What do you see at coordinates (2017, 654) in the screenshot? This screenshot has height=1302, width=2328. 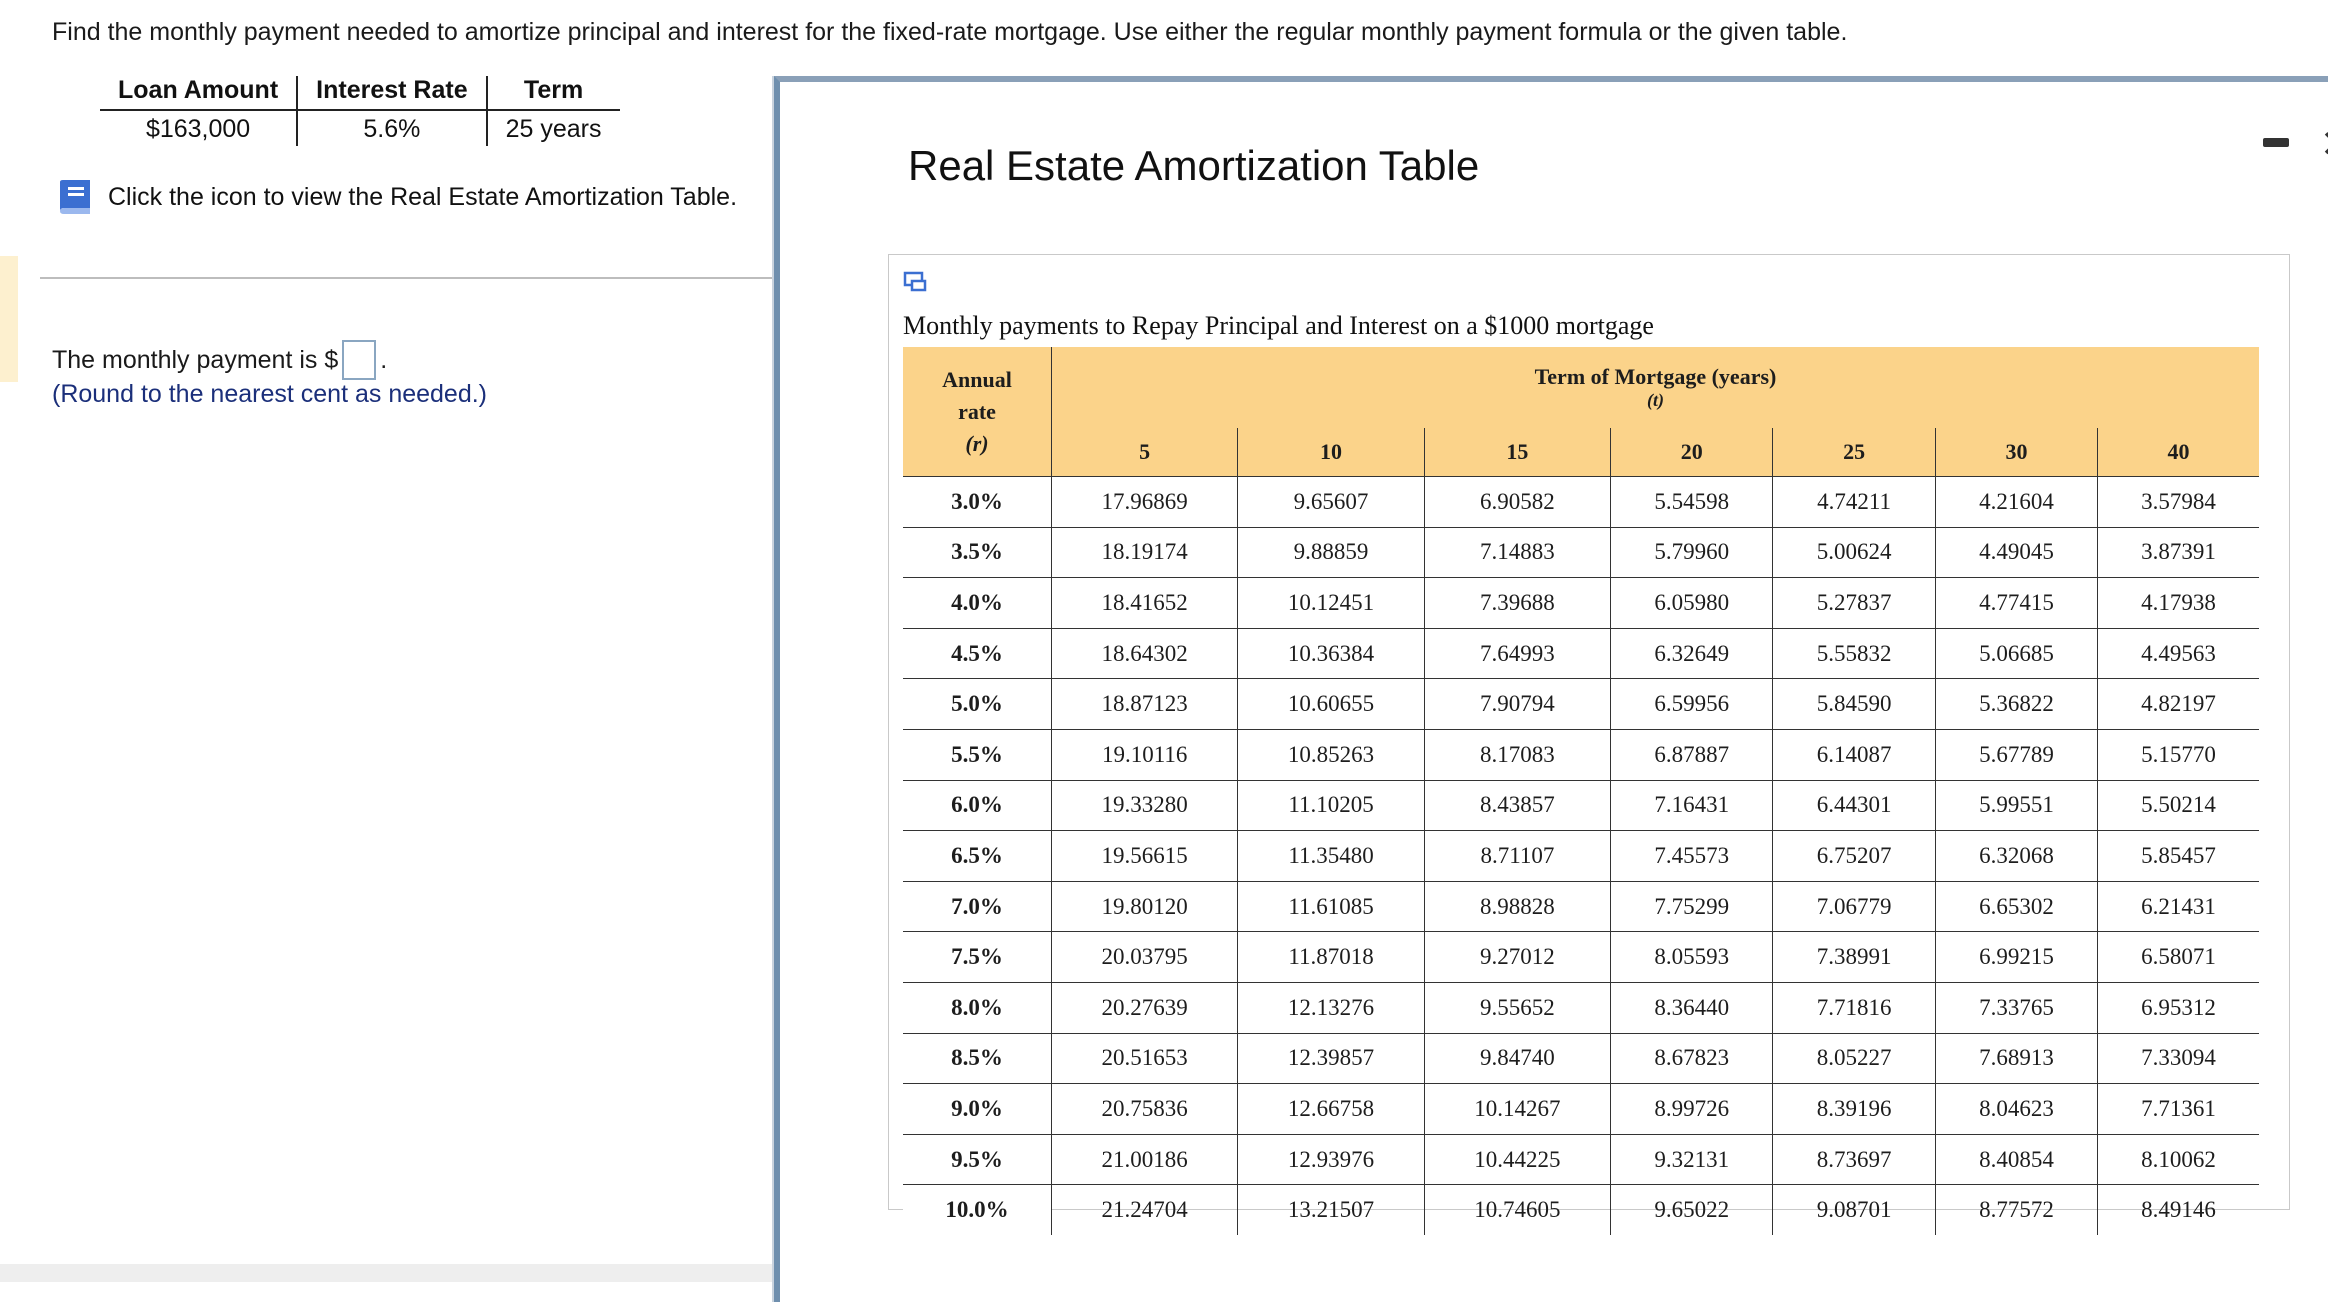 I see `payment-cell: 5.06685` at bounding box center [2017, 654].